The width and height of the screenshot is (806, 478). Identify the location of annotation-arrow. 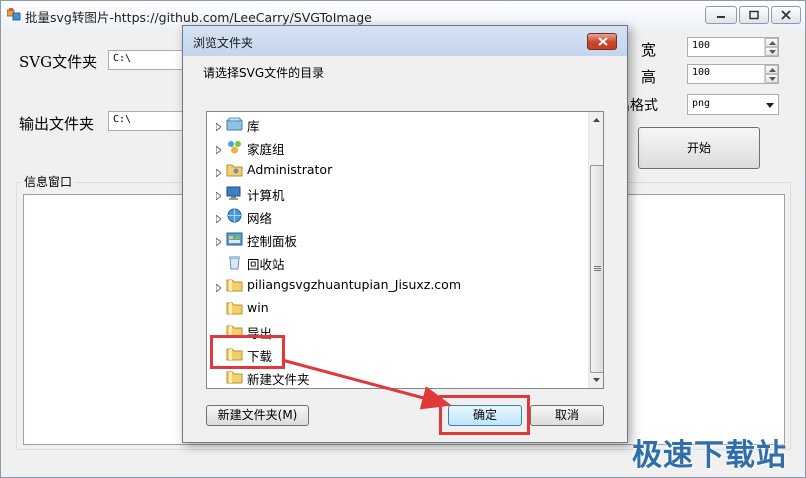
(366, 384).